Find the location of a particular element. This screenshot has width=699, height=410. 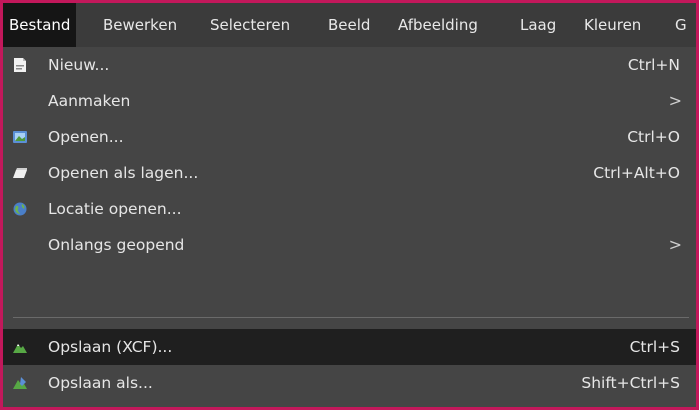

menu-item-shortcut: Ctrl+Alt+O is located at coordinates (636, 173).